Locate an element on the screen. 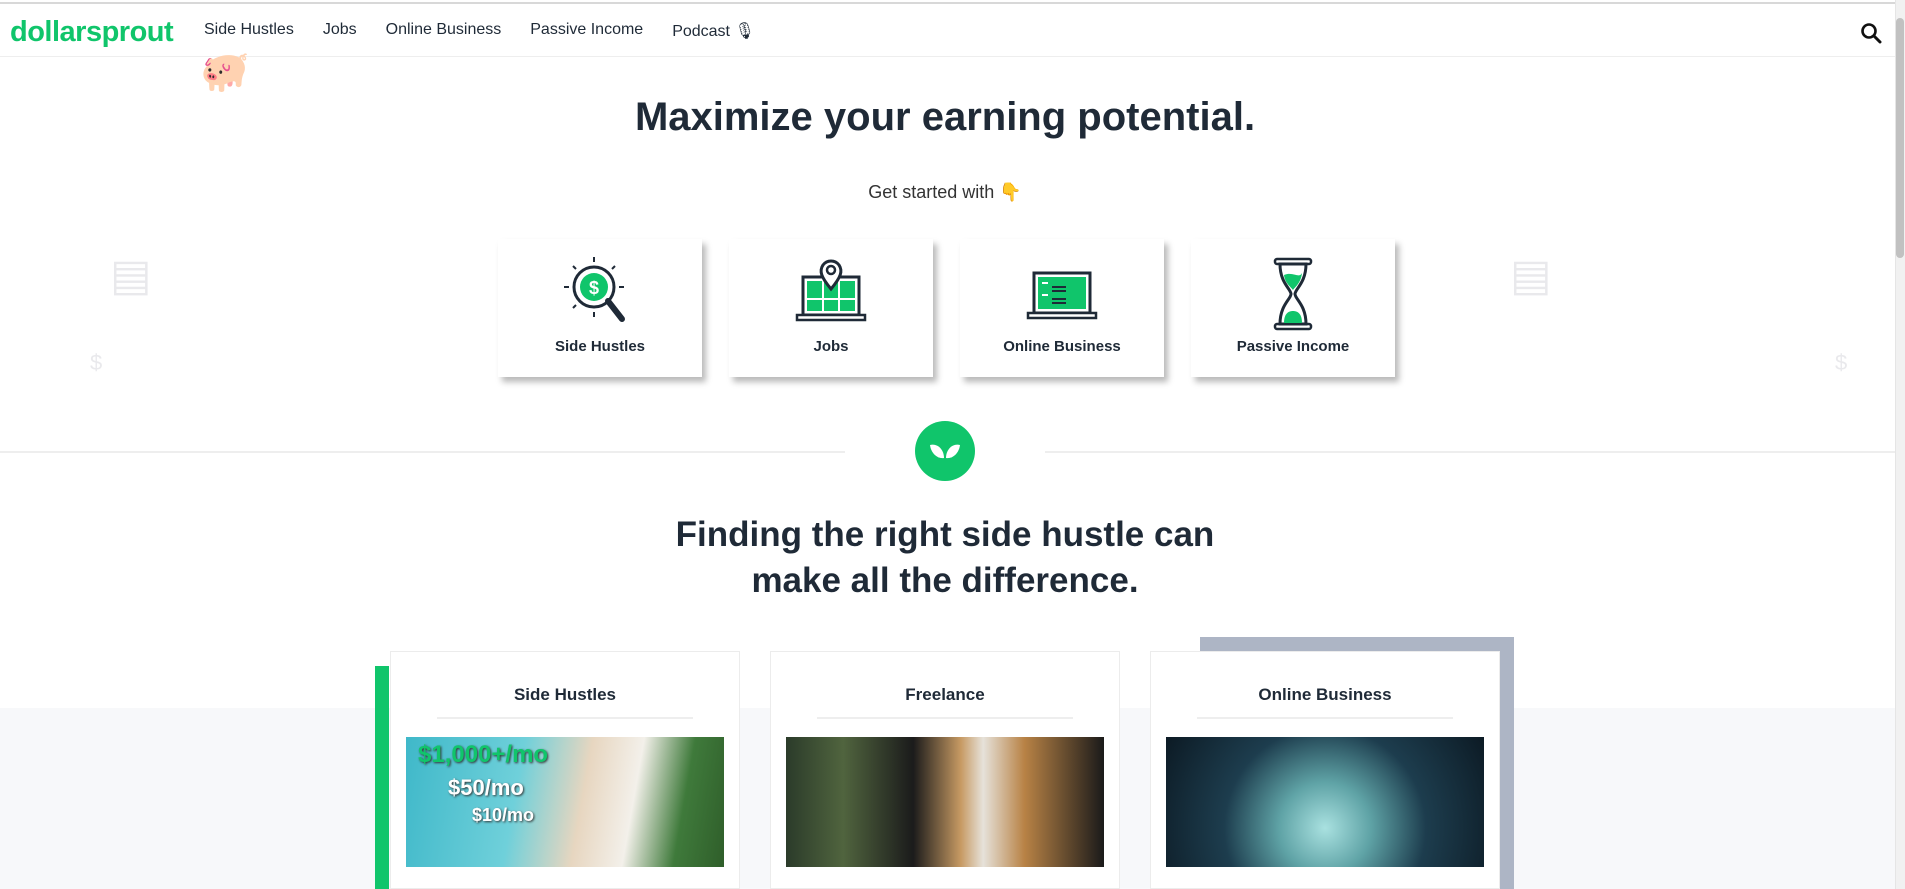  category-side-hustles: $ Side Hustles is located at coordinates (600, 308).